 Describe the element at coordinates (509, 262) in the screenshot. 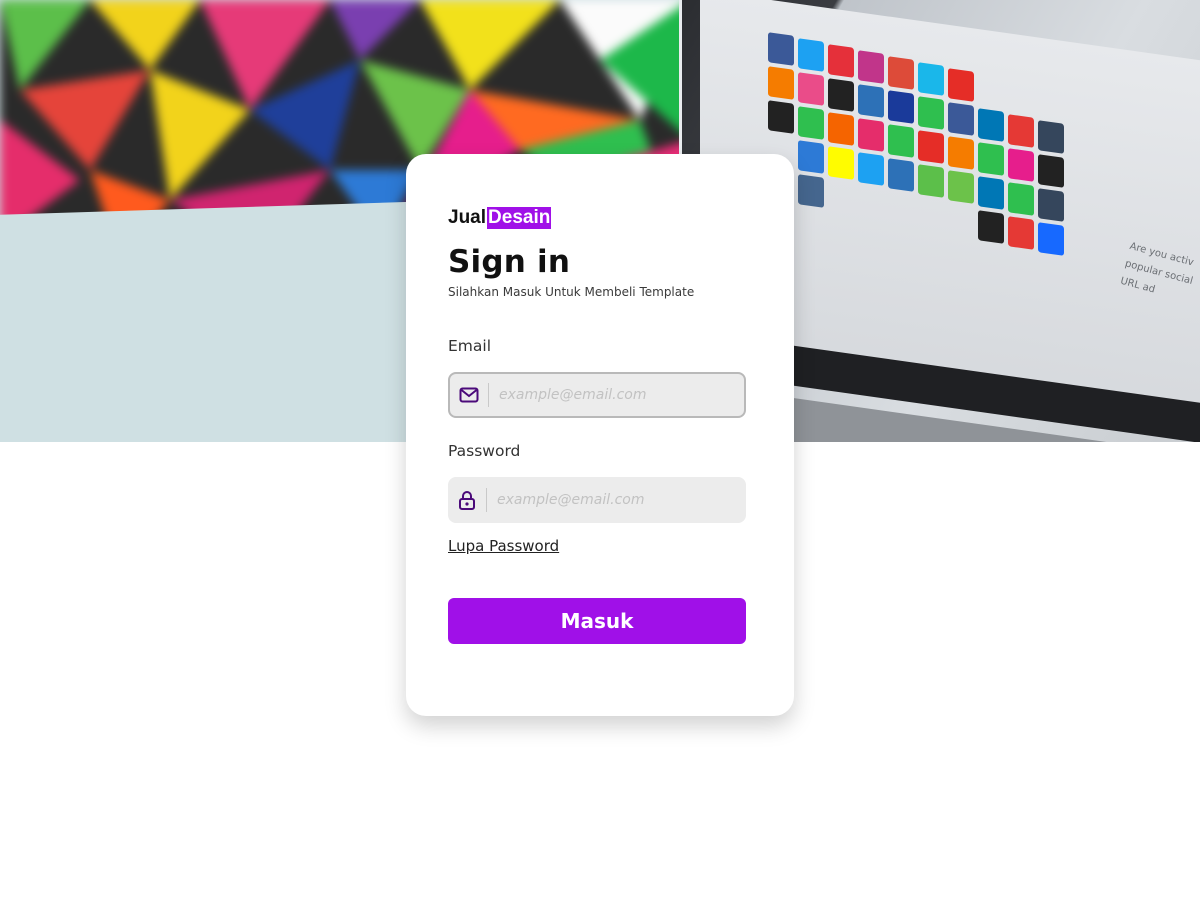

I see `page-title: Sign in` at that location.